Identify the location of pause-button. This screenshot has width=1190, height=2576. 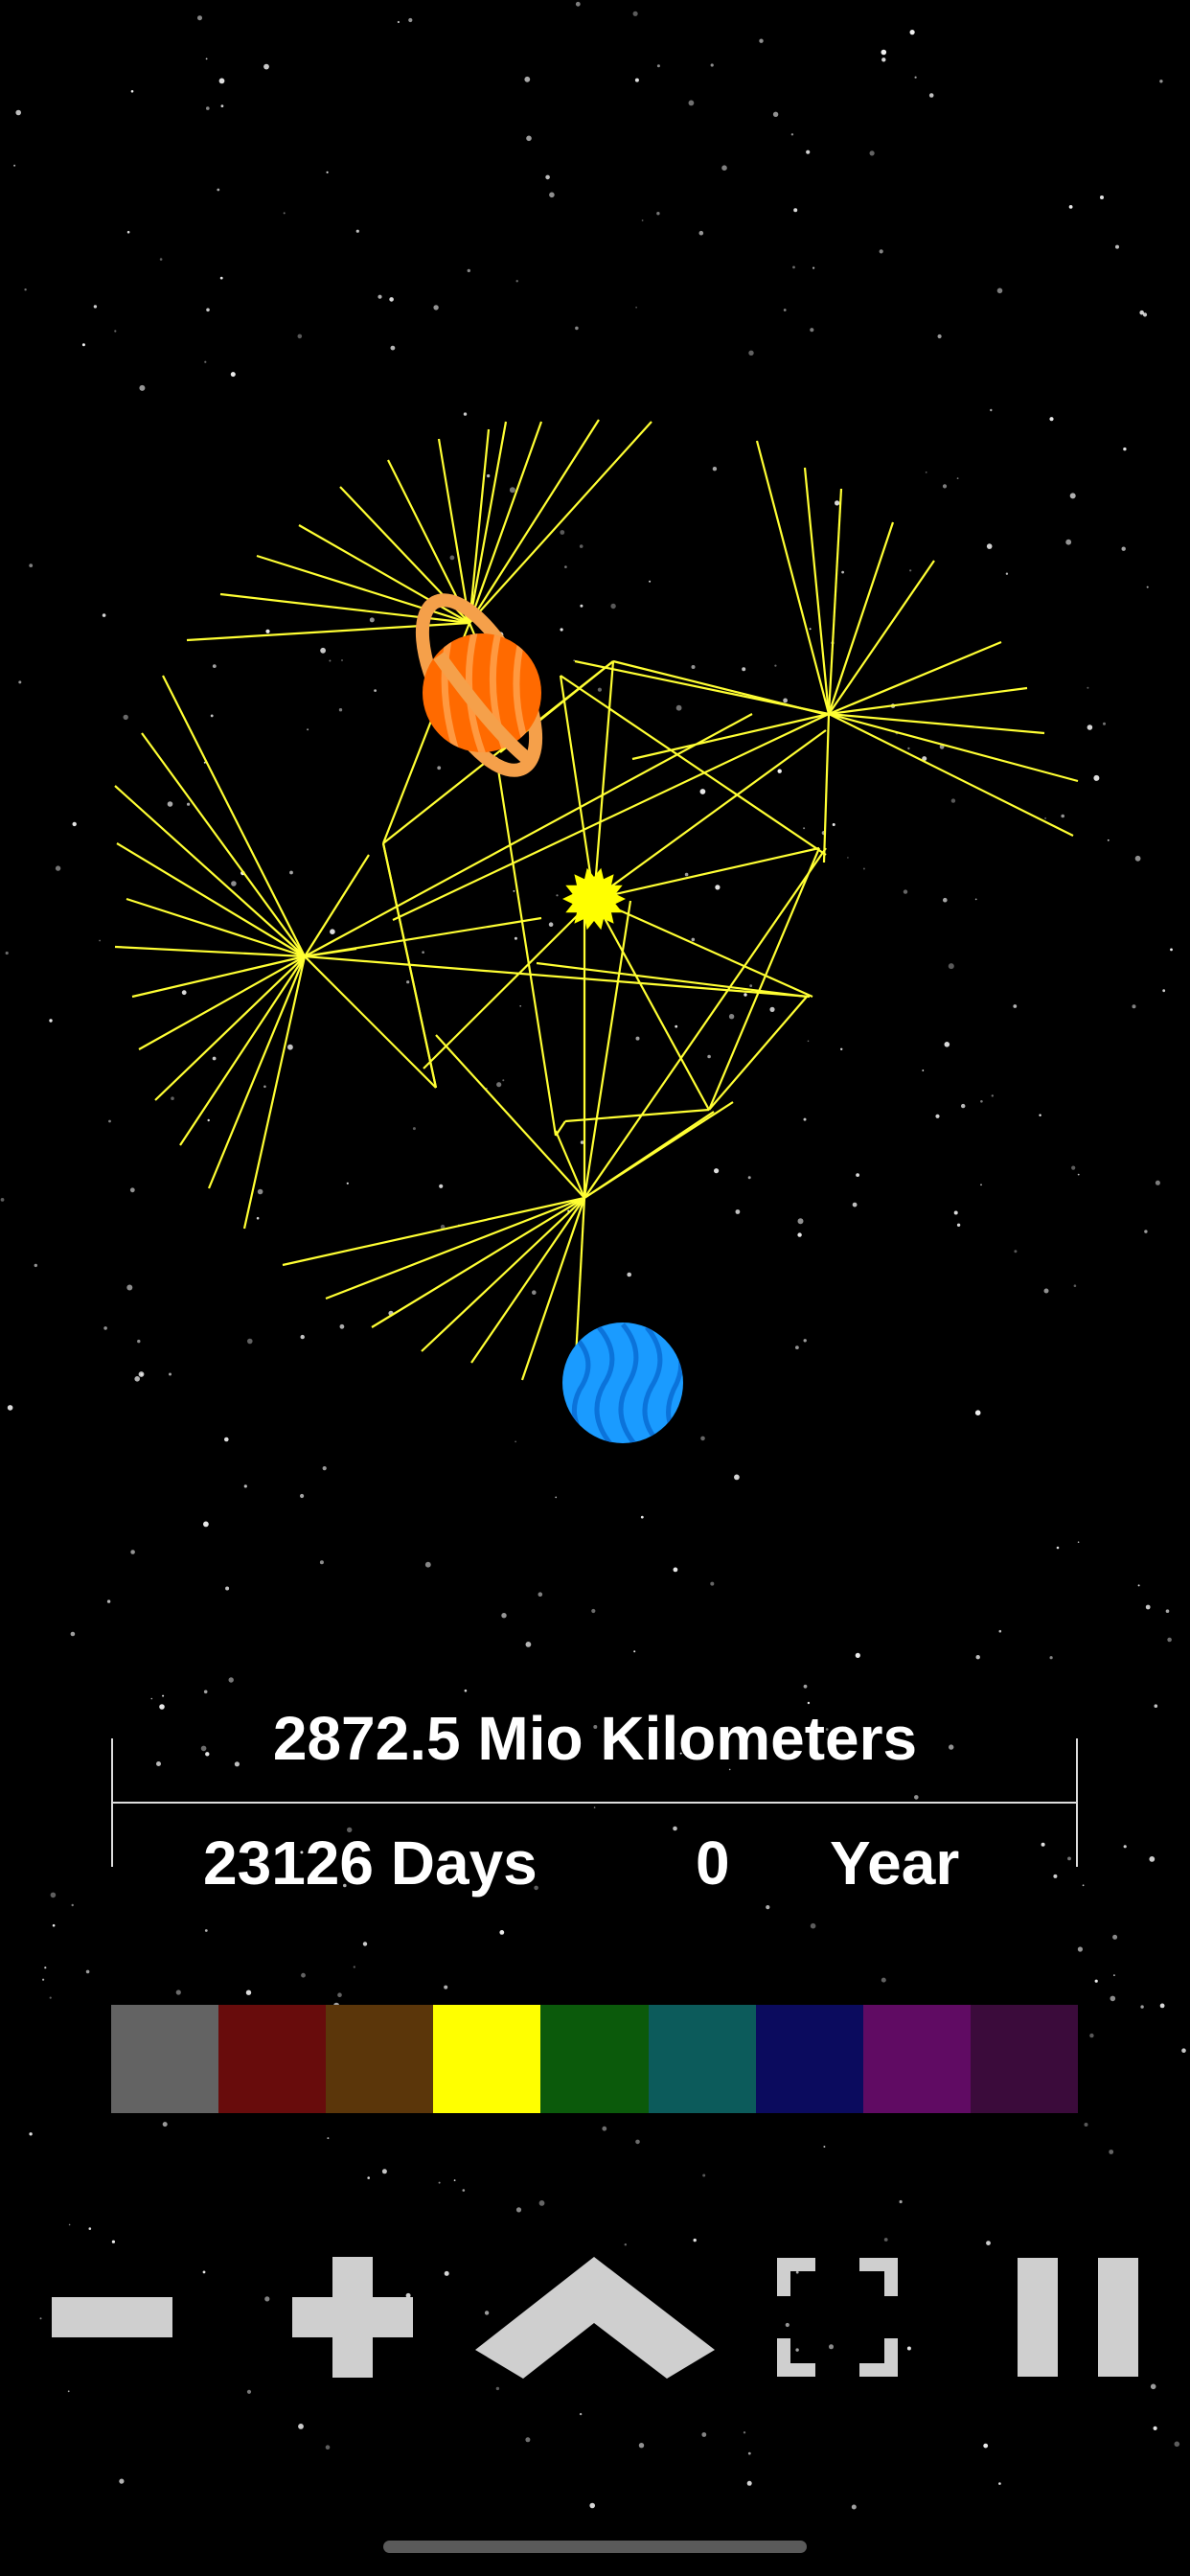
(1078, 2317).